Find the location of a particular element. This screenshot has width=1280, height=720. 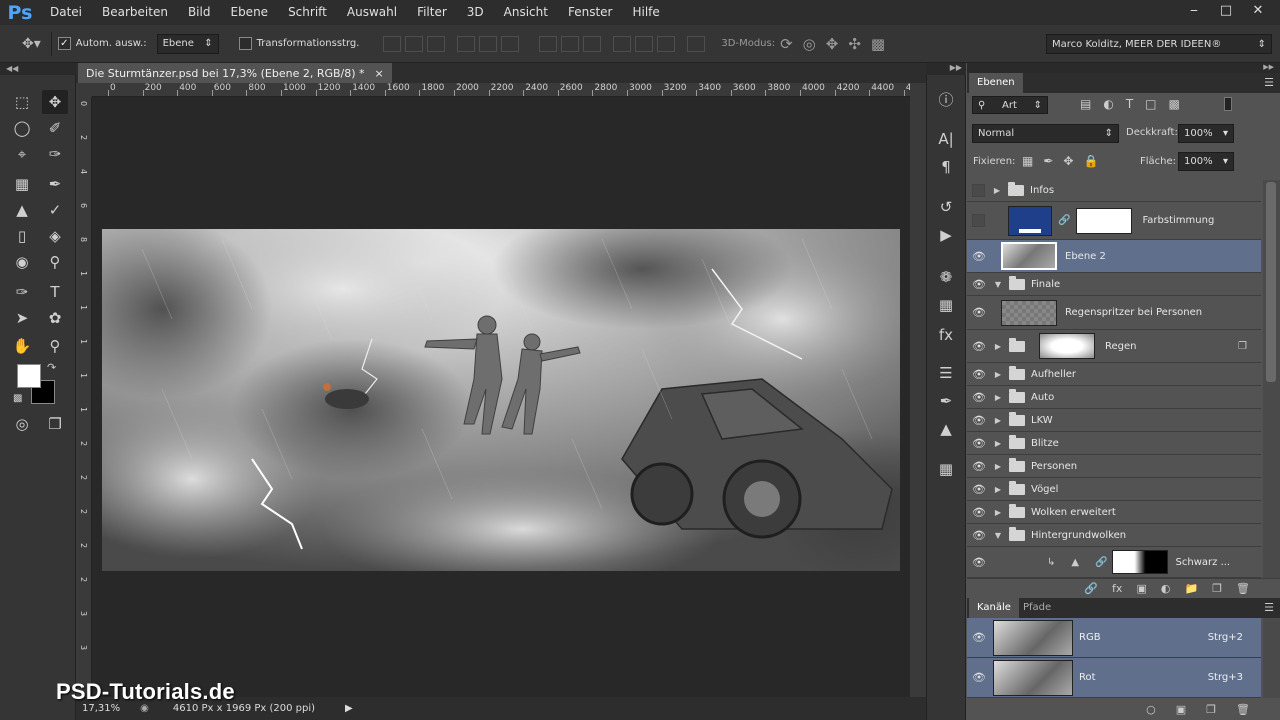

tab-layers: Ebenen is located at coordinates (996, 83).